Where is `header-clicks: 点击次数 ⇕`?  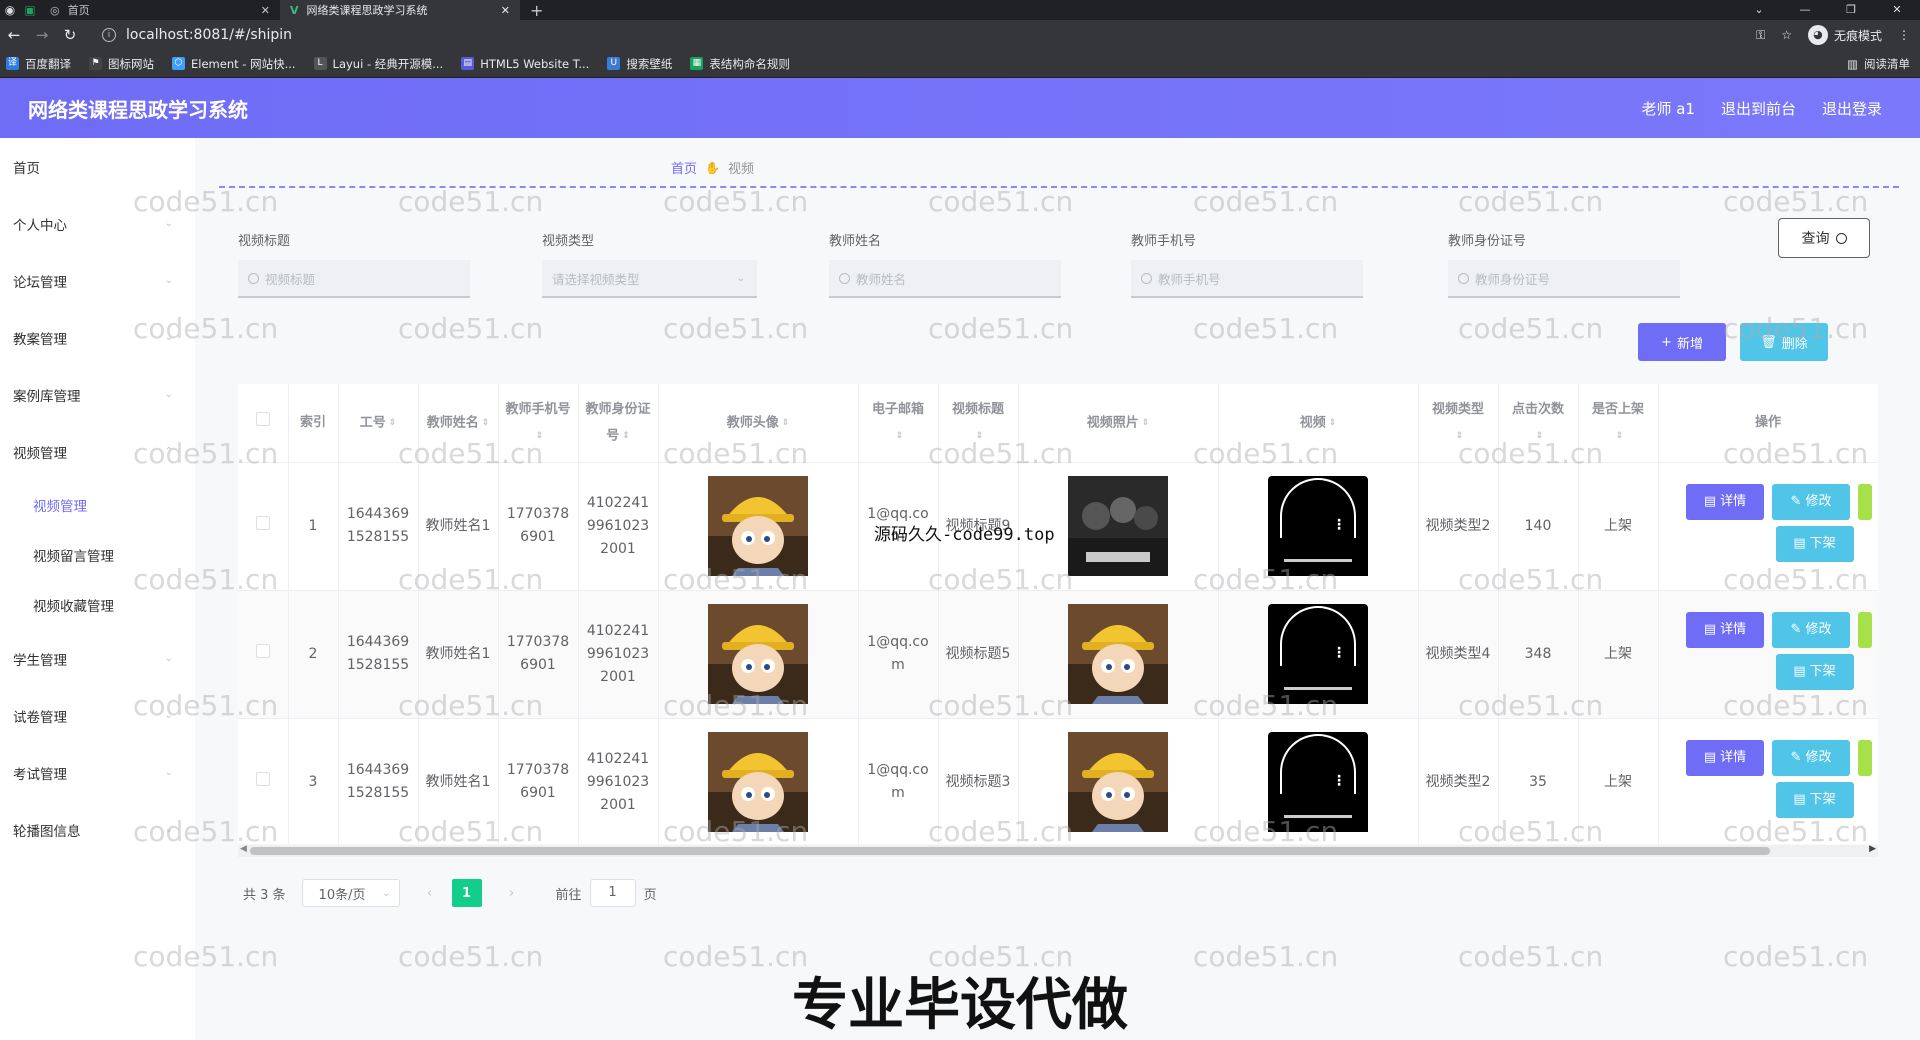 header-clicks: 点击次数 ⇕ is located at coordinates (1538, 423).